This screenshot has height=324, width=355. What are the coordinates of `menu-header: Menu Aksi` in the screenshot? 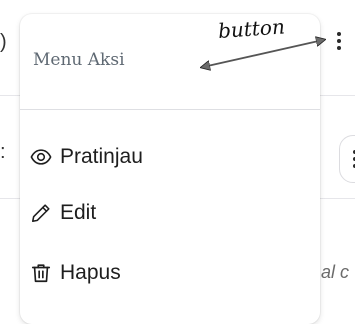 It's located at (79, 60).